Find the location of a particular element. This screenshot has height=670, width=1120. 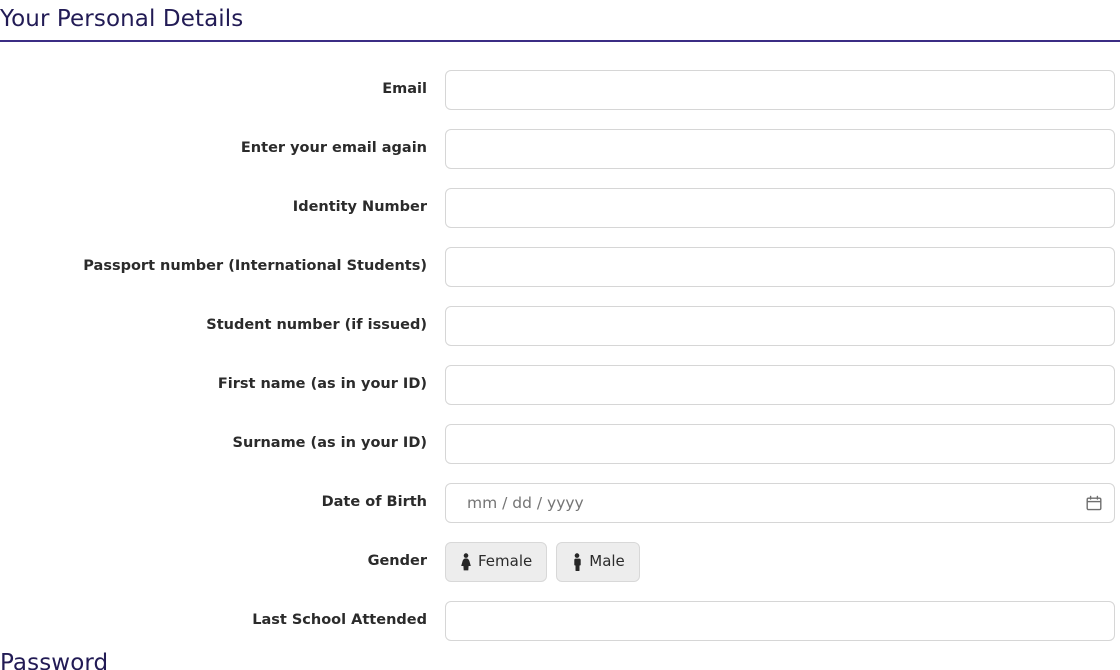

input-identity-number is located at coordinates (780, 207).